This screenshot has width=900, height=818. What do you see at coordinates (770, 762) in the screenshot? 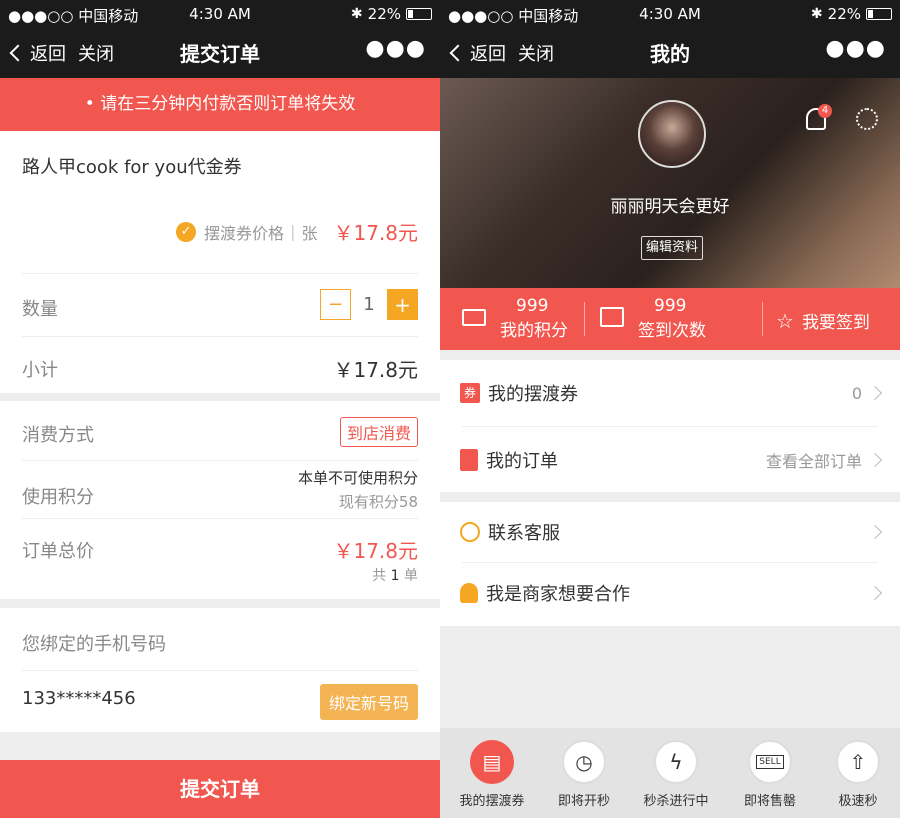
I see `sell-sign-icon: SELL` at bounding box center [770, 762].